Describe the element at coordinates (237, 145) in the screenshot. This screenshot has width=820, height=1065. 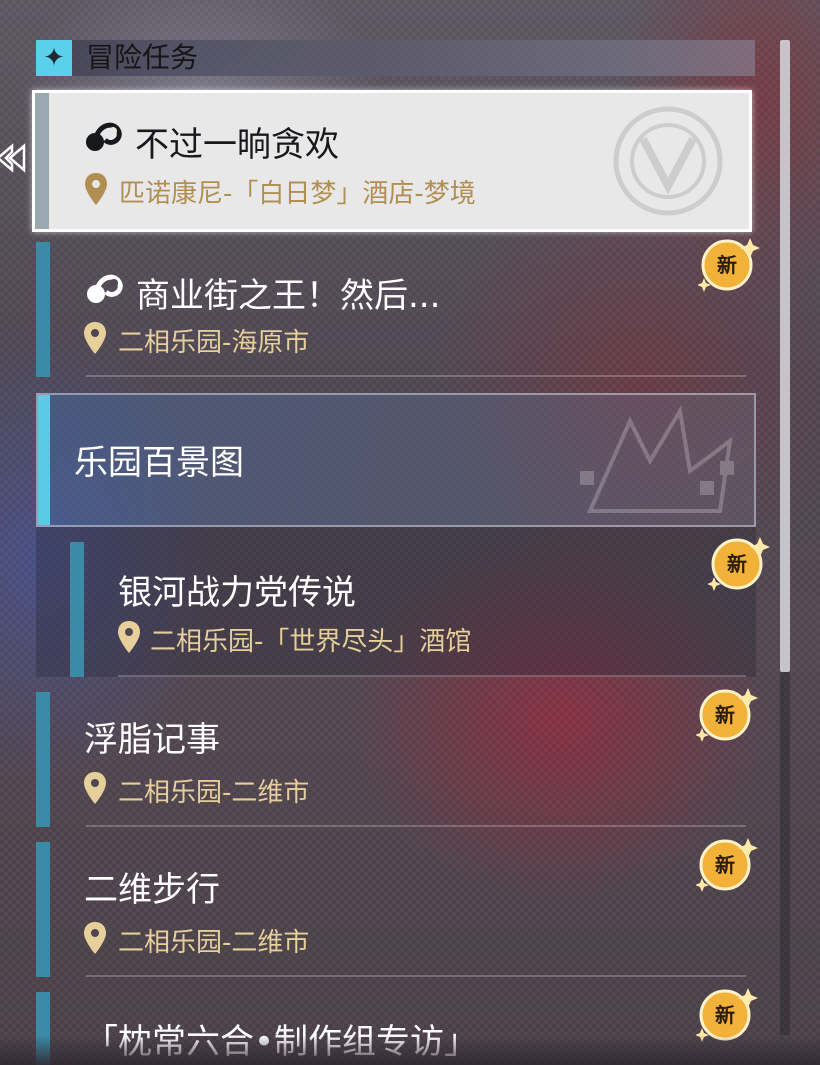
I see `quest-title: 不过一晌贪欢` at that location.